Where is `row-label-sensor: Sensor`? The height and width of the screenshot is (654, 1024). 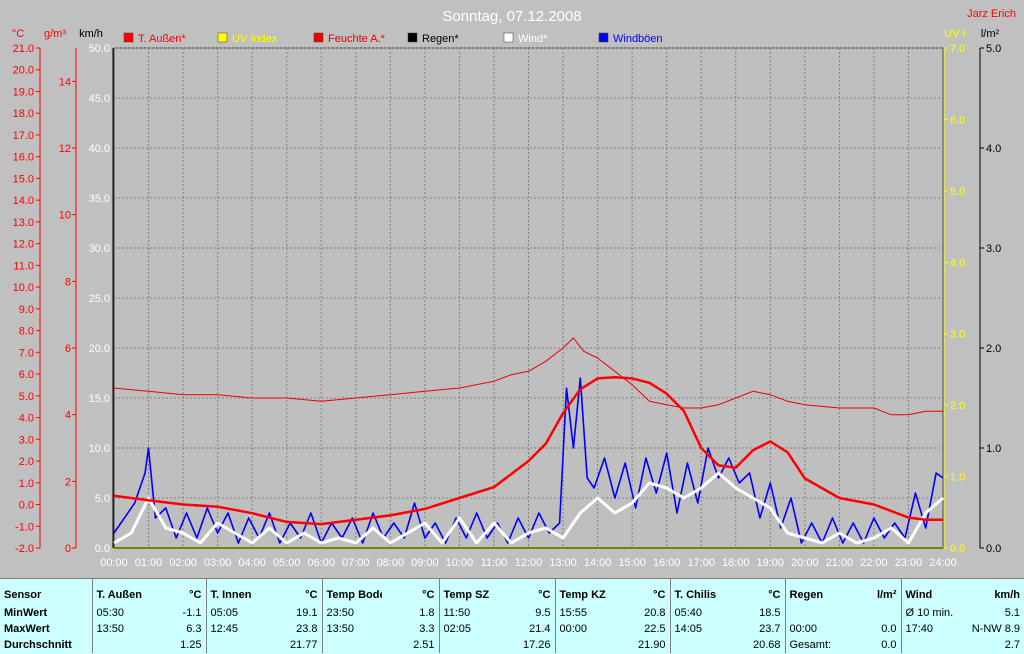 row-label-sensor: Sensor is located at coordinates (46, 592).